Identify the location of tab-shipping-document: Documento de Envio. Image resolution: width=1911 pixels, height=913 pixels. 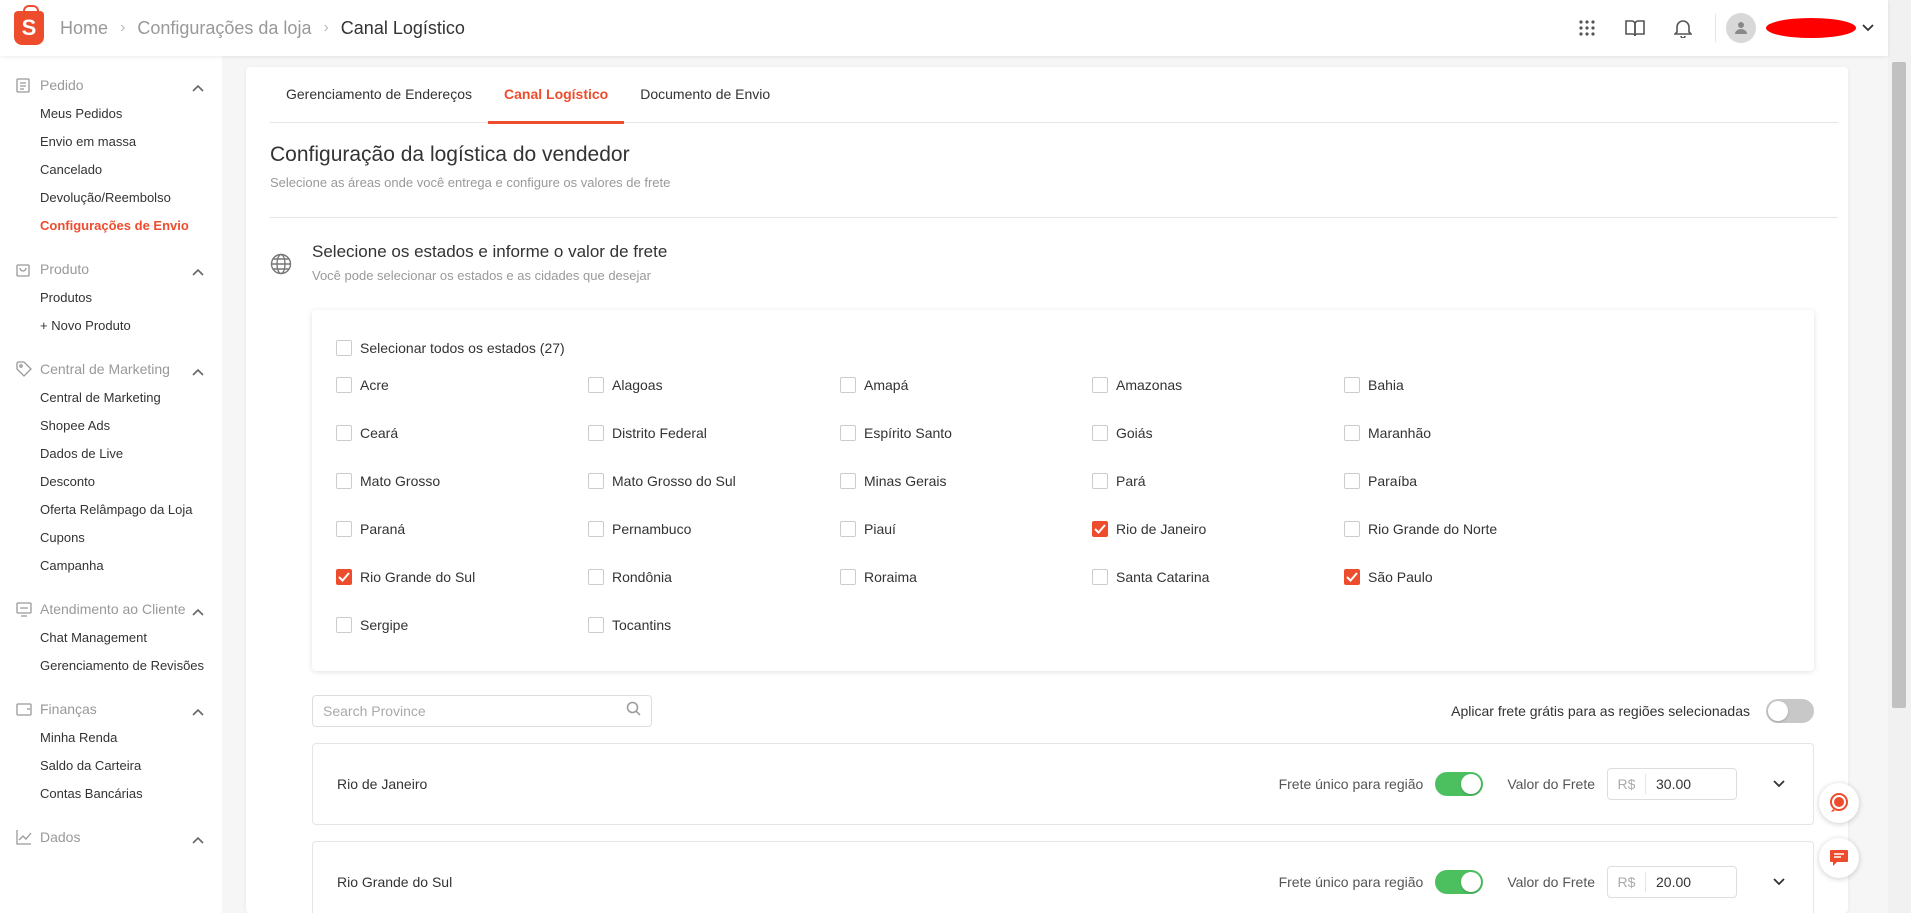
(705, 95).